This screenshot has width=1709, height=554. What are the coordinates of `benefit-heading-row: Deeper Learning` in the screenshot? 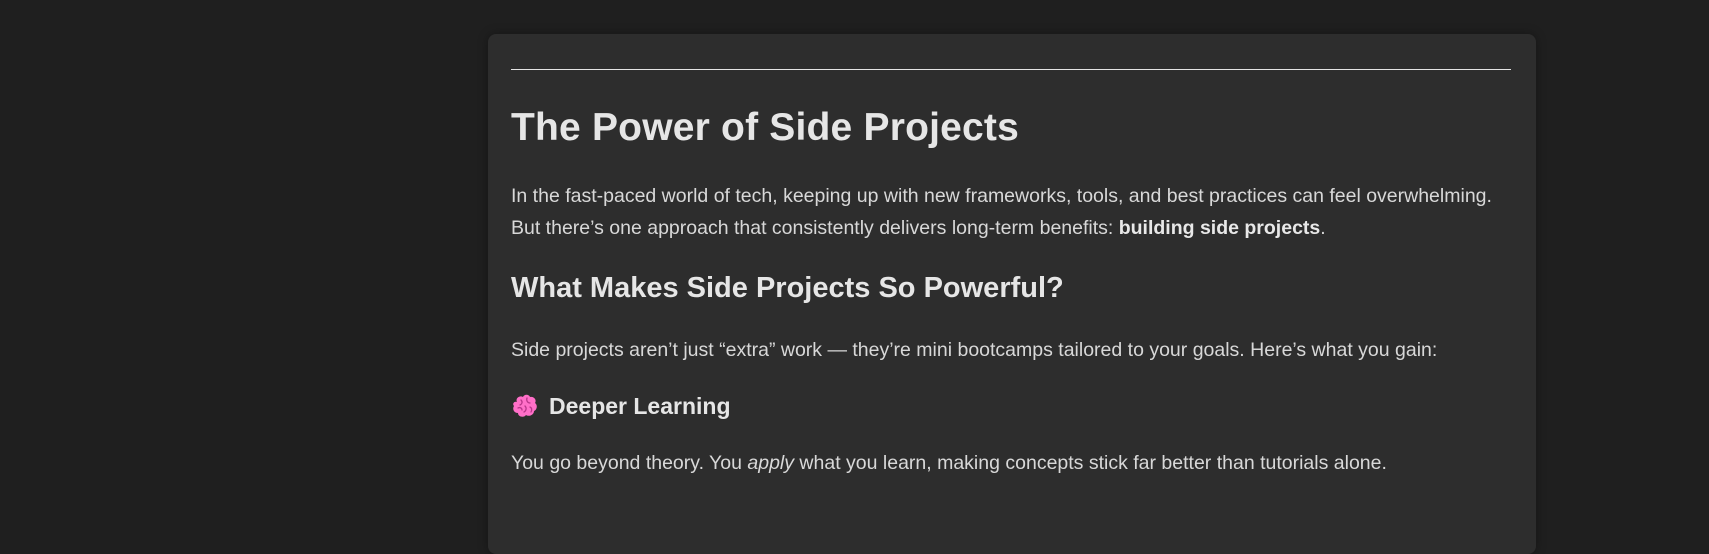 It's located at (1011, 406).